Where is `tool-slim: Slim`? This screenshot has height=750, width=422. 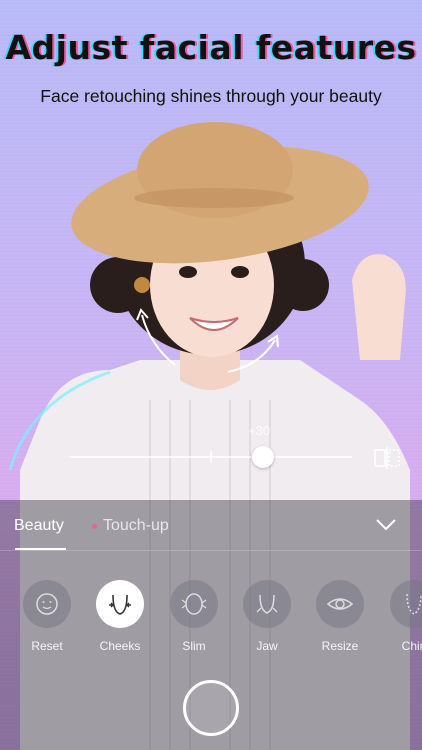
tool-slim: Slim is located at coordinates (194, 616).